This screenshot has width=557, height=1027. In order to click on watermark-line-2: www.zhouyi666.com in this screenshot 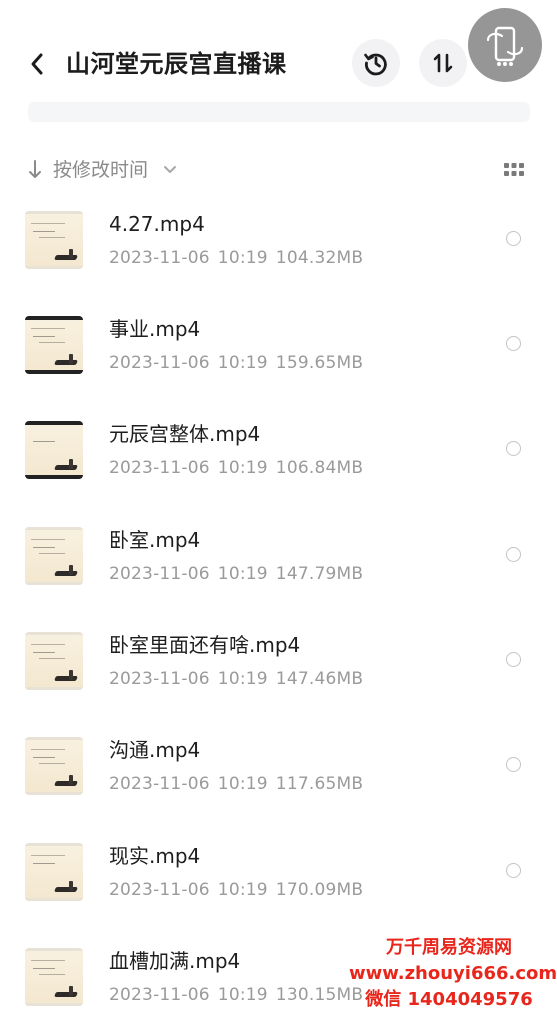, I will do `click(453, 973)`.